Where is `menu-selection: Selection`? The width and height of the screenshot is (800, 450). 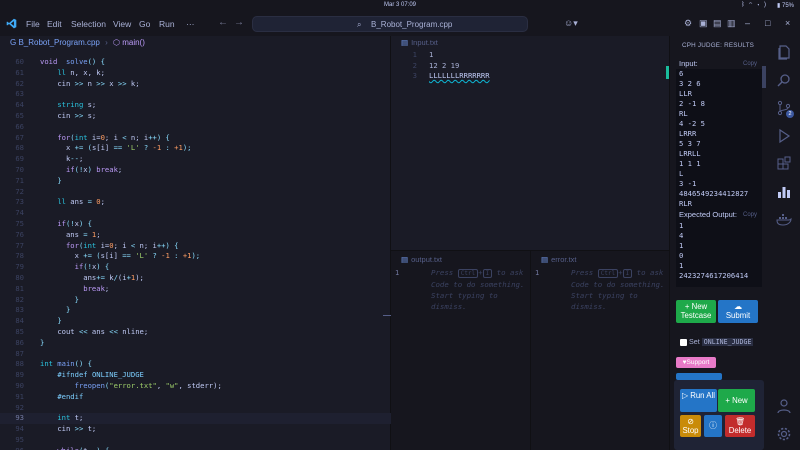
menu-selection: Selection is located at coordinates (88, 24).